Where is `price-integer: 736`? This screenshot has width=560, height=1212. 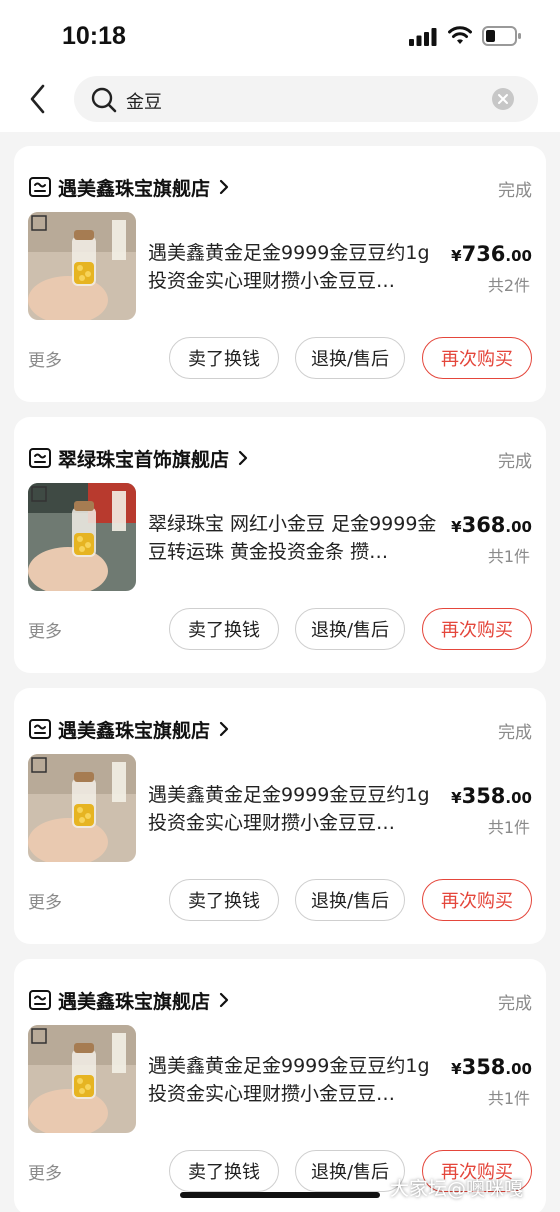
price-integer: 736 is located at coordinates (483, 254).